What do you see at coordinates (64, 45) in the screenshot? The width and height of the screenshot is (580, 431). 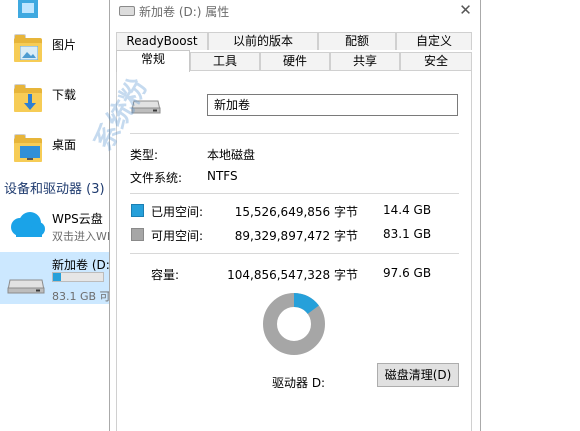 I see `folder-pictures-label: 图片` at bounding box center [64, 45].